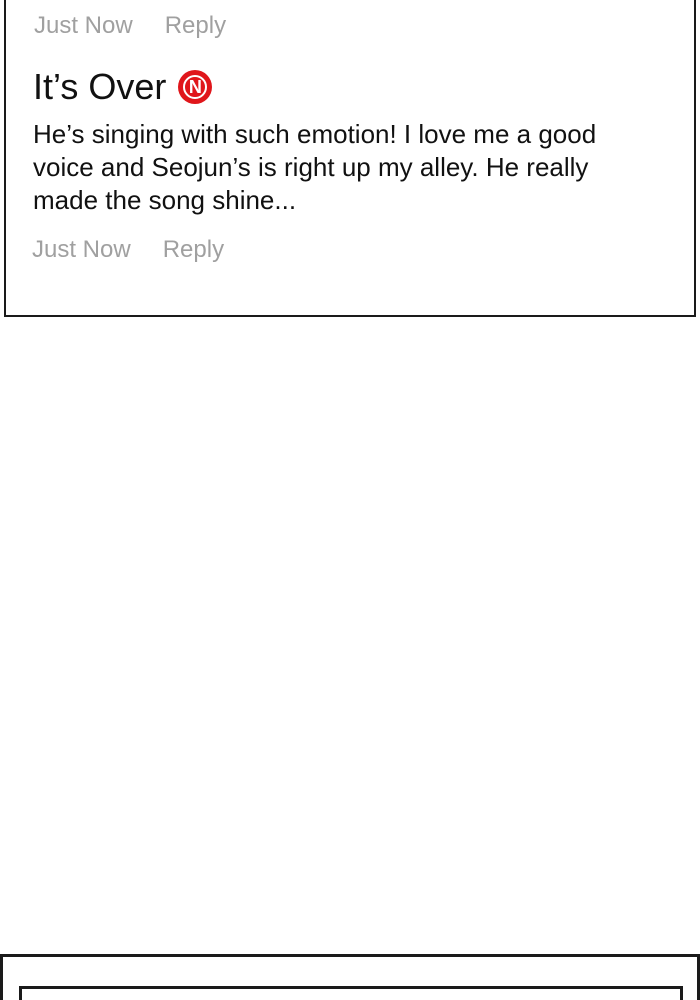 The height and width of the screenshot is (1000, 700). Describe the element at coordinates (350, 977) in the screenshot. I see `next-panel-frame` at that location.